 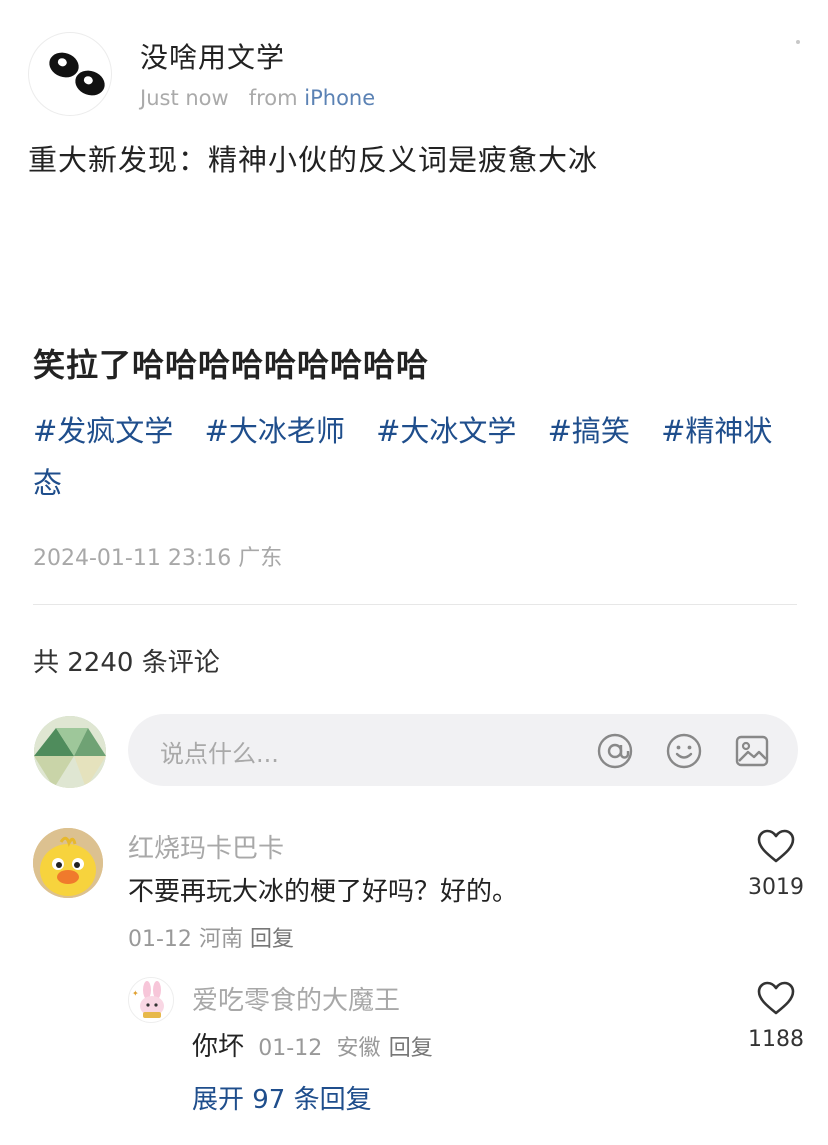 I want to click on expand-replies-link: 展开 97 条回复, so click(x=282, y=1097).